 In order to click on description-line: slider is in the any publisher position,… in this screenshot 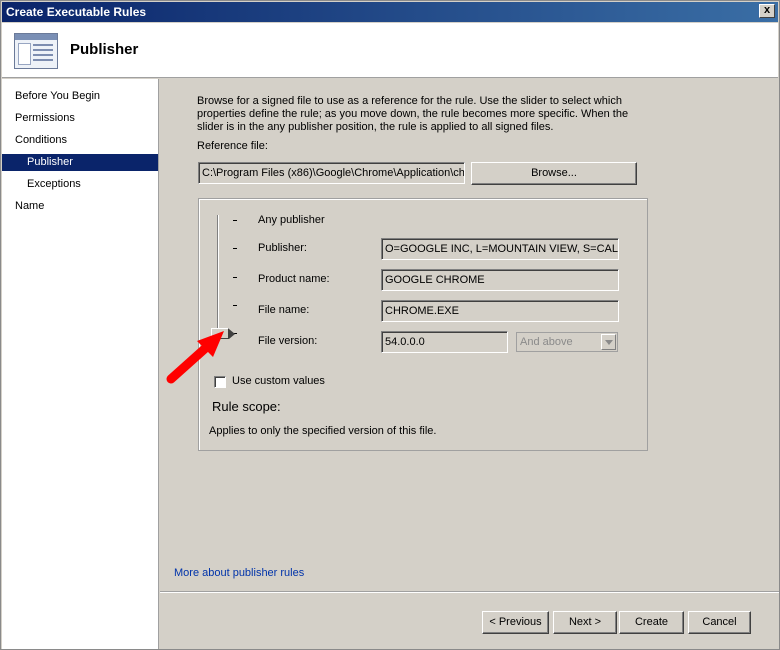, I will do `click(375, 127)`.